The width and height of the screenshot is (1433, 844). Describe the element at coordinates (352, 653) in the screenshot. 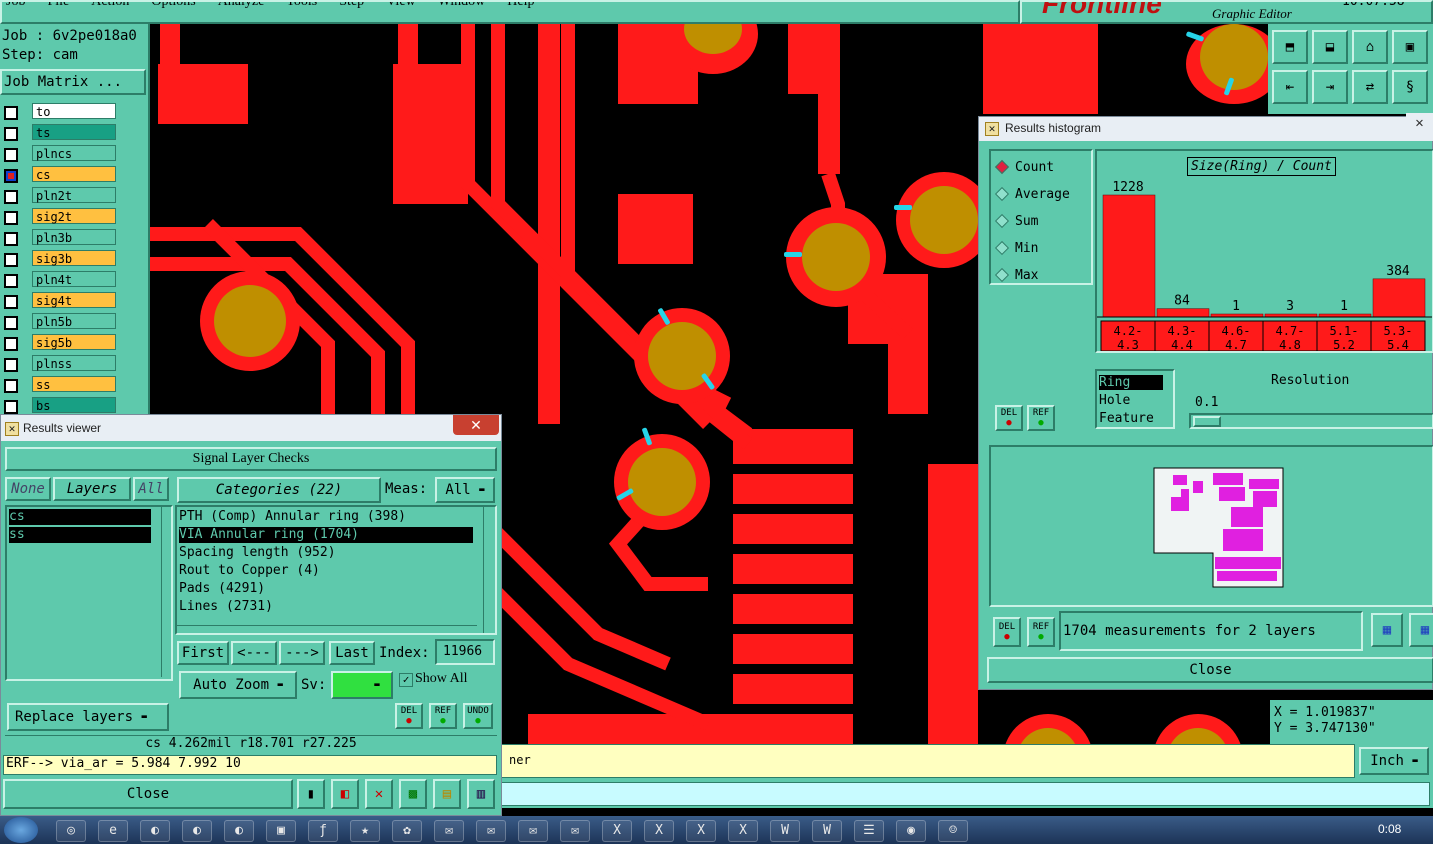

I see `last-button: Last` at that location.